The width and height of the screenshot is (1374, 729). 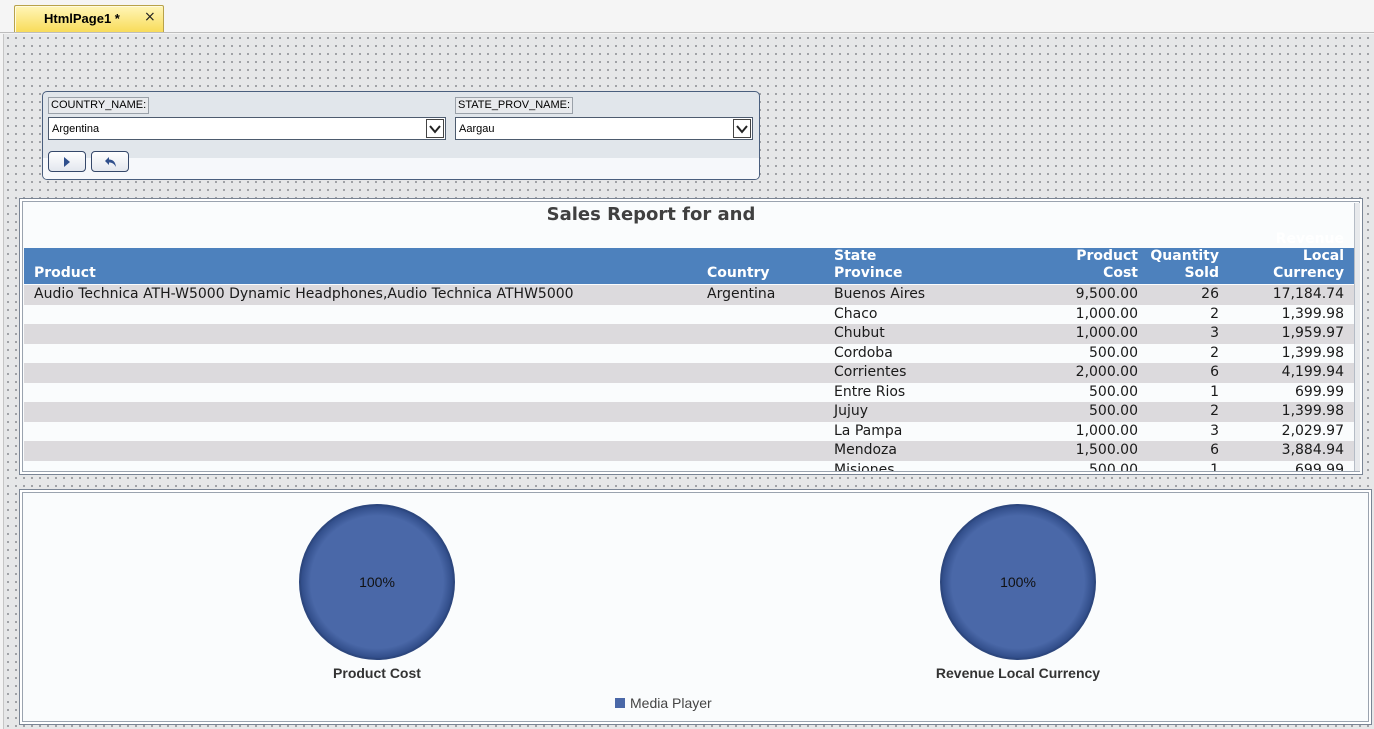 What do you see at coordinates (1106, 372) in the screenshot?
I see `cell-product-cost: 2,000.00` at bounding box center [1106, 372].